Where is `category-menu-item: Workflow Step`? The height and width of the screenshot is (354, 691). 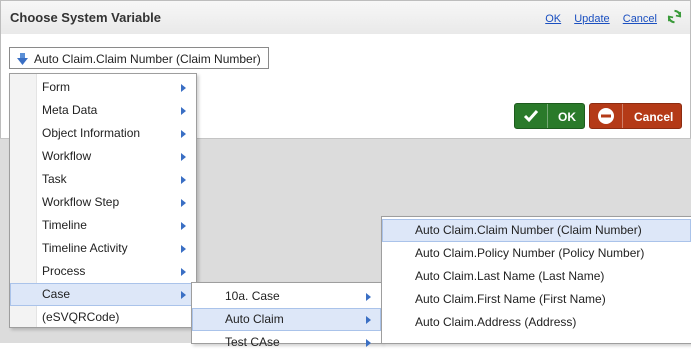
category-menu-item: Workflow Step is located at coordinates (103, 202).